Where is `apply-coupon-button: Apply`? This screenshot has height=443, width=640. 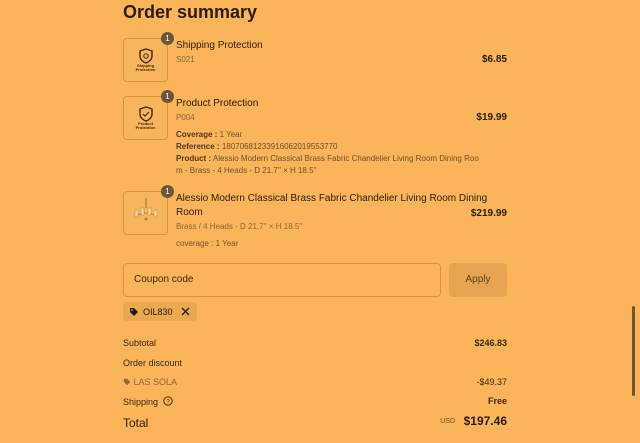
apply-coupon-button: Apply is located at coordinates (478, 280).